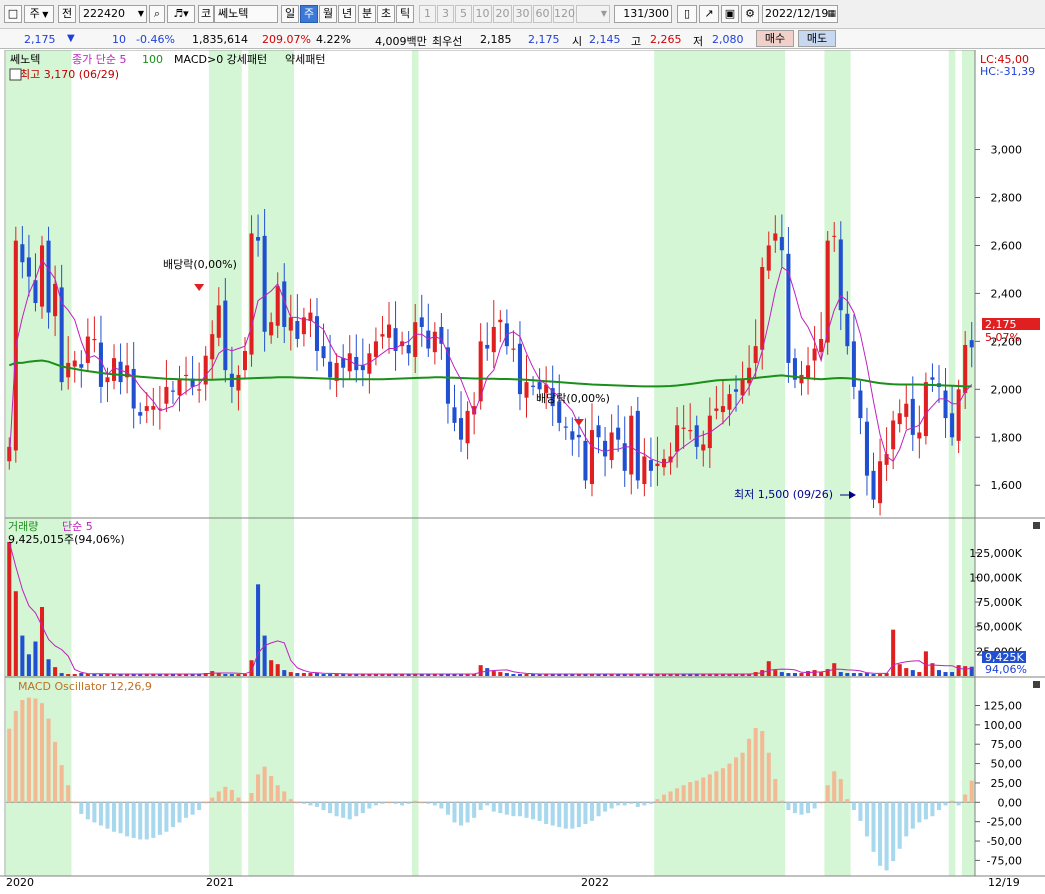 The height and width of the screenshot is (894, 1045). I want to click on date-field: 2022/12/19 ▦, so click(800, 14).